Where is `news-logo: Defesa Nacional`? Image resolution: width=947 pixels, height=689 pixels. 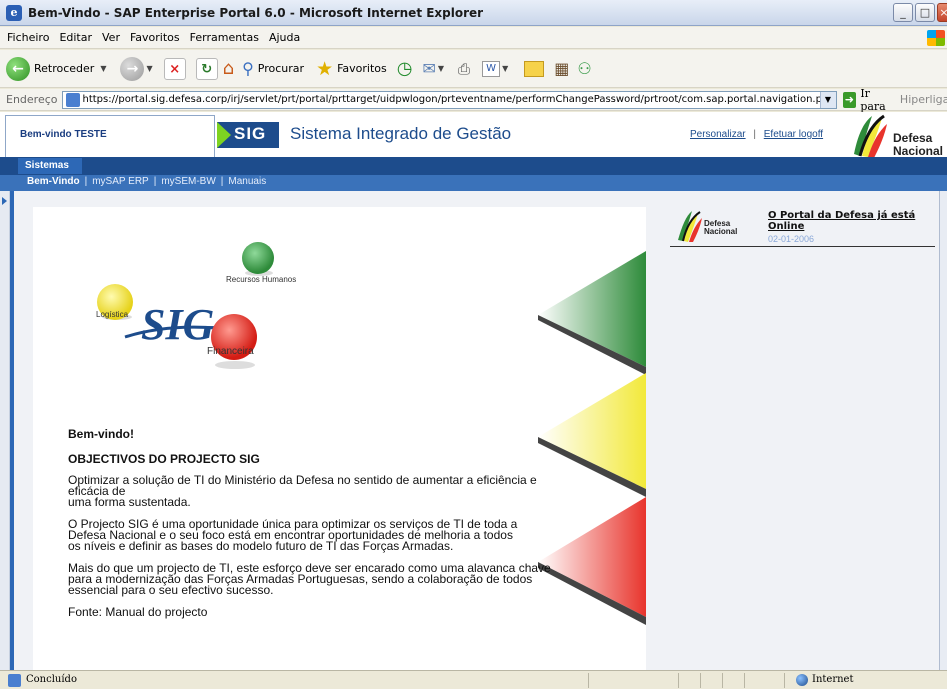 news-logo: Defesa Nacional is located at coordinates (706, 226).